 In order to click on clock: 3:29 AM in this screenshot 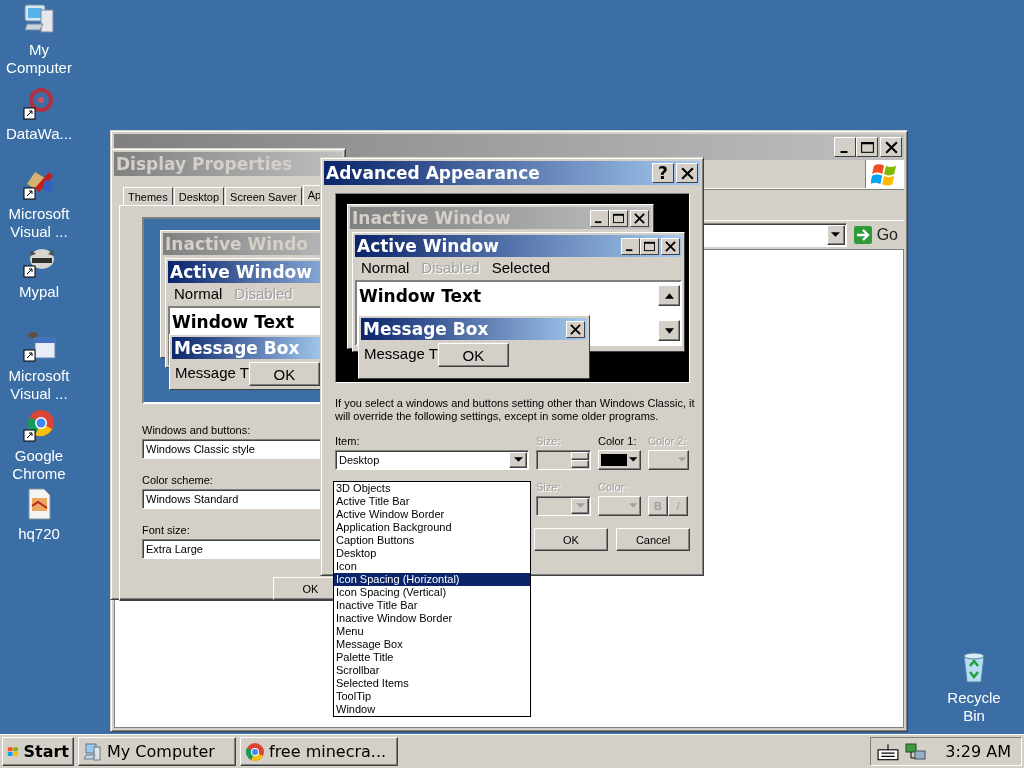, I will do `click(978, 751)`.